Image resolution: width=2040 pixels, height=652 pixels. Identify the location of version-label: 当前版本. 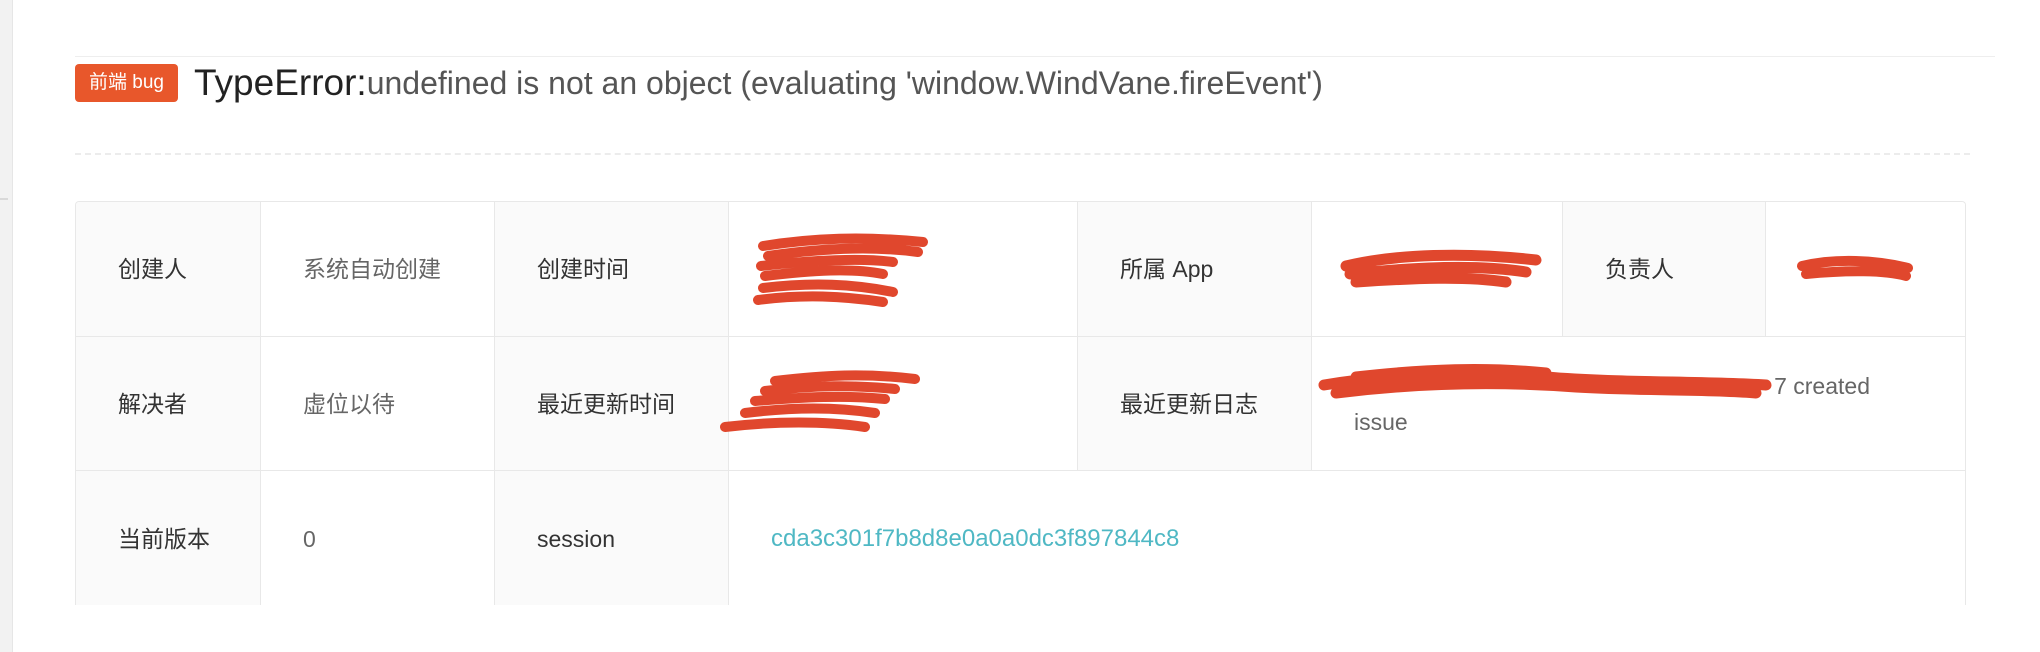
(164, 538).